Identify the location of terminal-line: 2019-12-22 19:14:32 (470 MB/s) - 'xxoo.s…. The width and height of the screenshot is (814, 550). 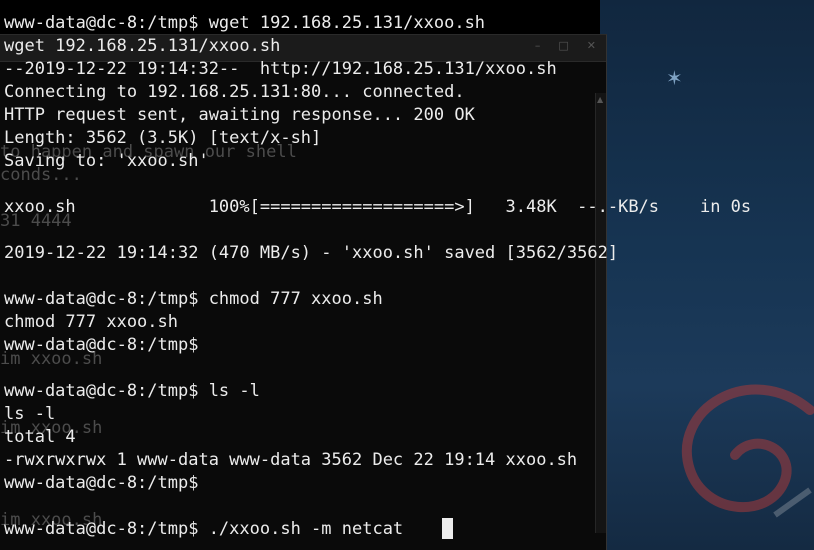
(311, 253).